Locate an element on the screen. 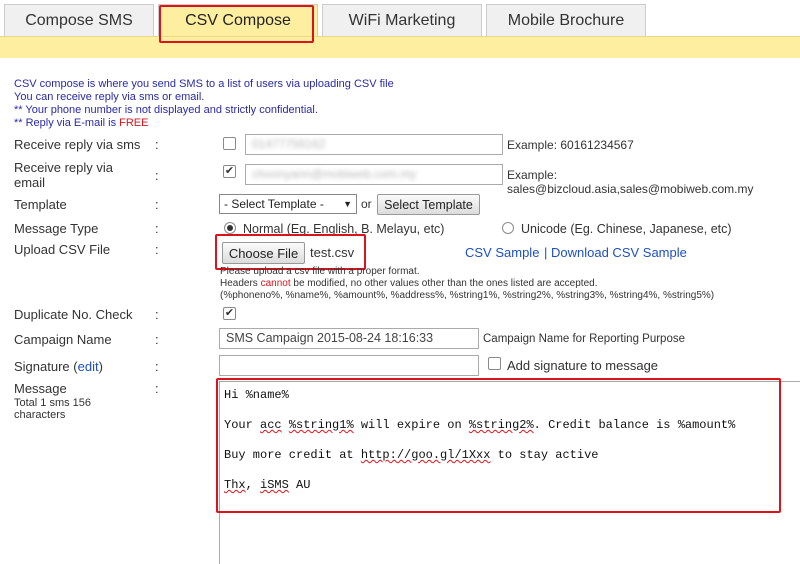 This screenshot has width=800, height=564. tab-label: WiFi Marketing is located at coordinates (402, 20).